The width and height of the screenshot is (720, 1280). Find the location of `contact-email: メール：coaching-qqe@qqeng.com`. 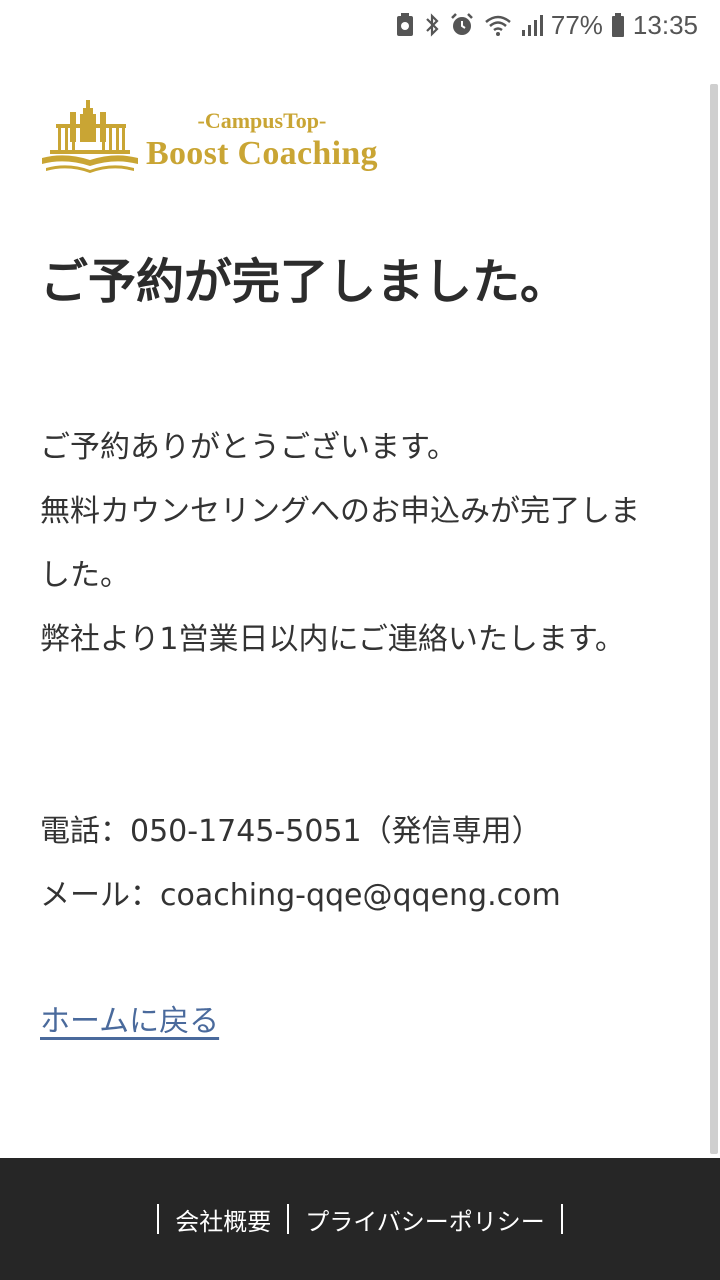

contact-email: メール：coaching-qqe@qqeng.com is located at coordinates (300, 895).